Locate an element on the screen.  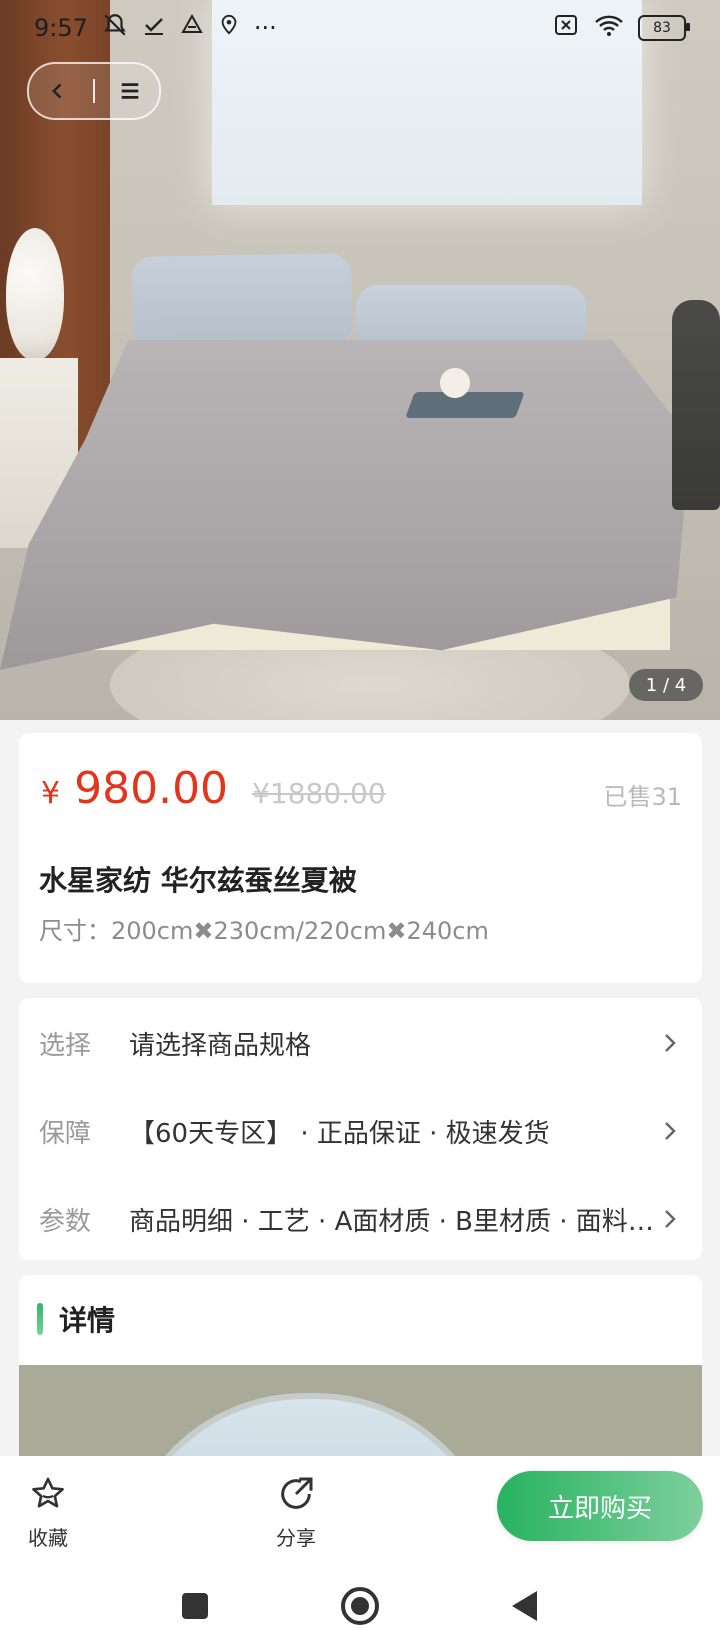
product-size: 尺寸：200cm✖230cm/220cm✖240cm is located at coordinates (264, 931).